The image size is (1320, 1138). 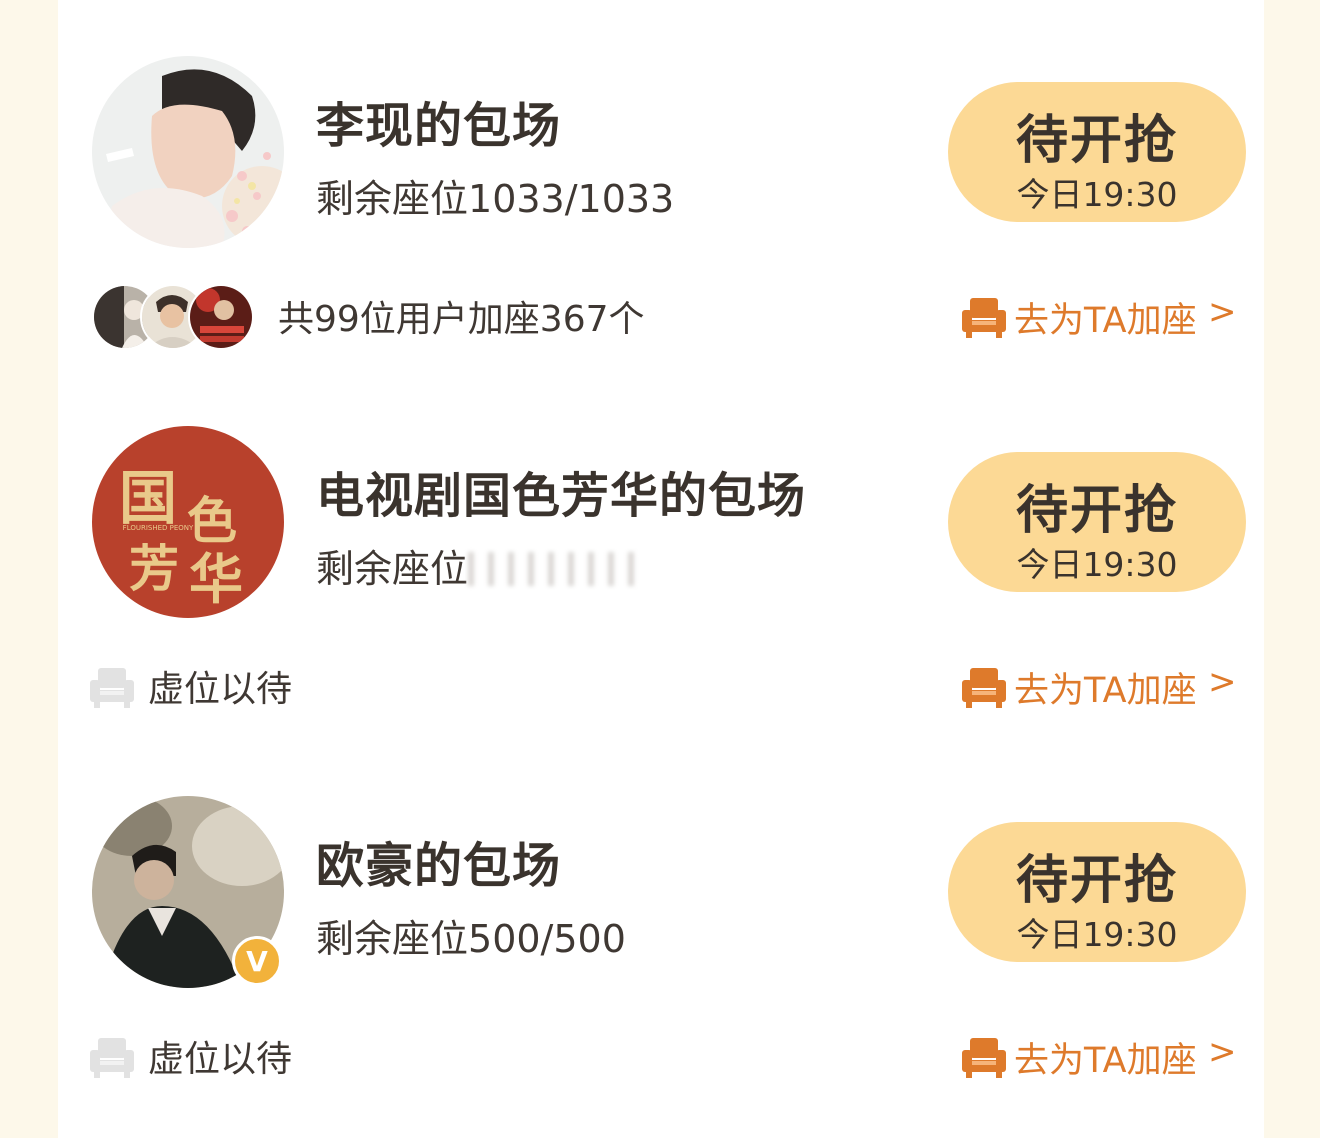 I want to click on remaining-seats-value: 1033/1033, so click(x=571, y=199).